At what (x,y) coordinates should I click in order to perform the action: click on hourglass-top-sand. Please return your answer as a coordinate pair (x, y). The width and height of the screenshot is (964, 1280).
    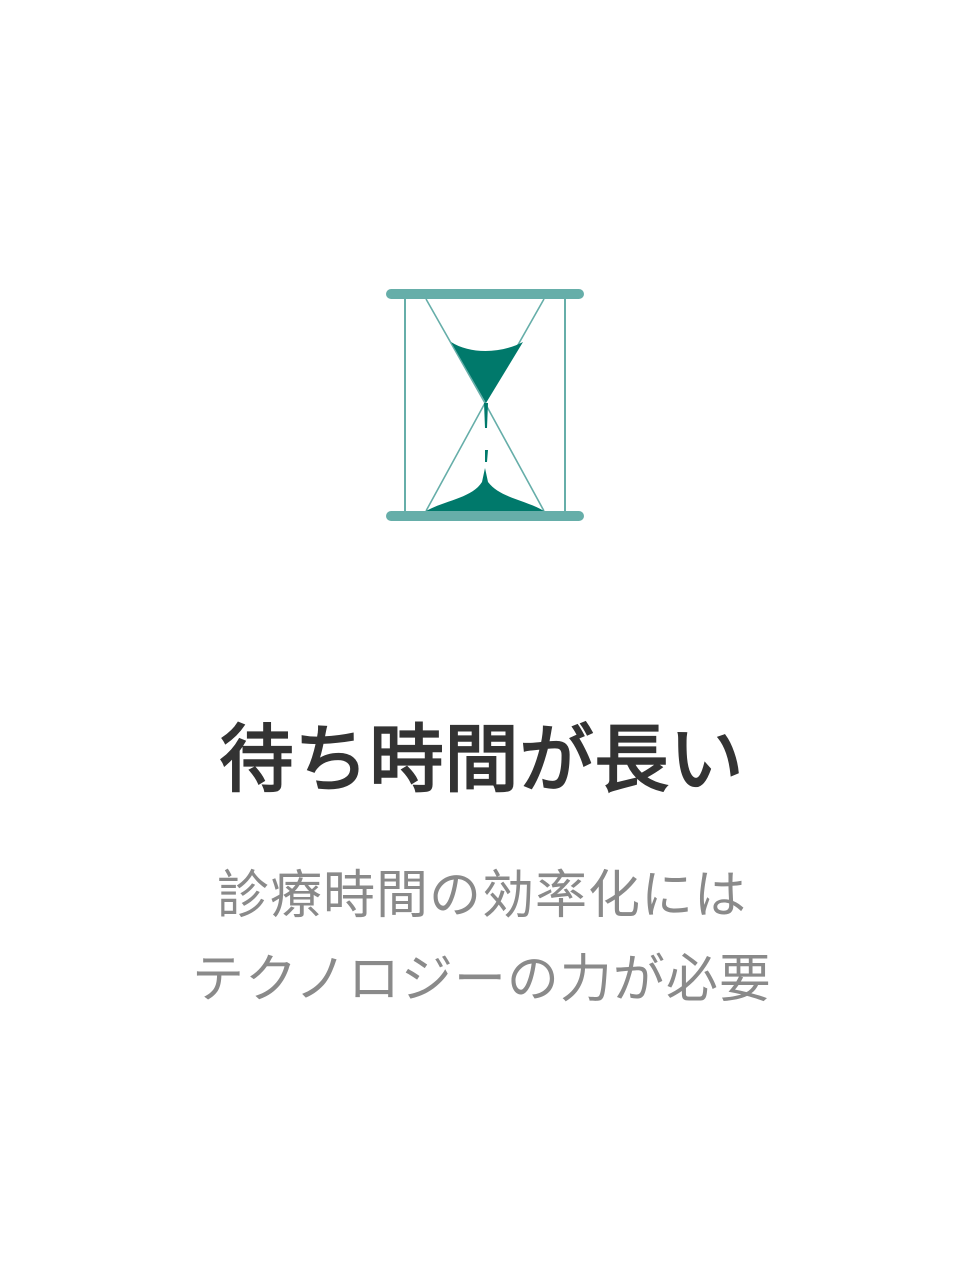
    Looking at the image, I should click on (487, 372).